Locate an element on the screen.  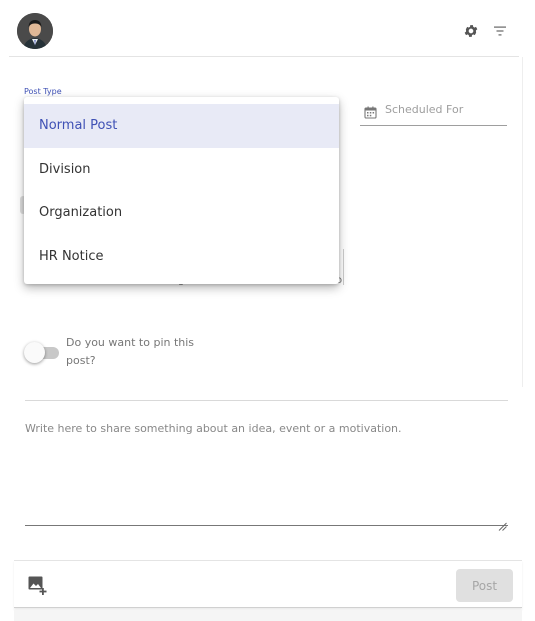
avatar-icon is located at coordinates (35, 31).